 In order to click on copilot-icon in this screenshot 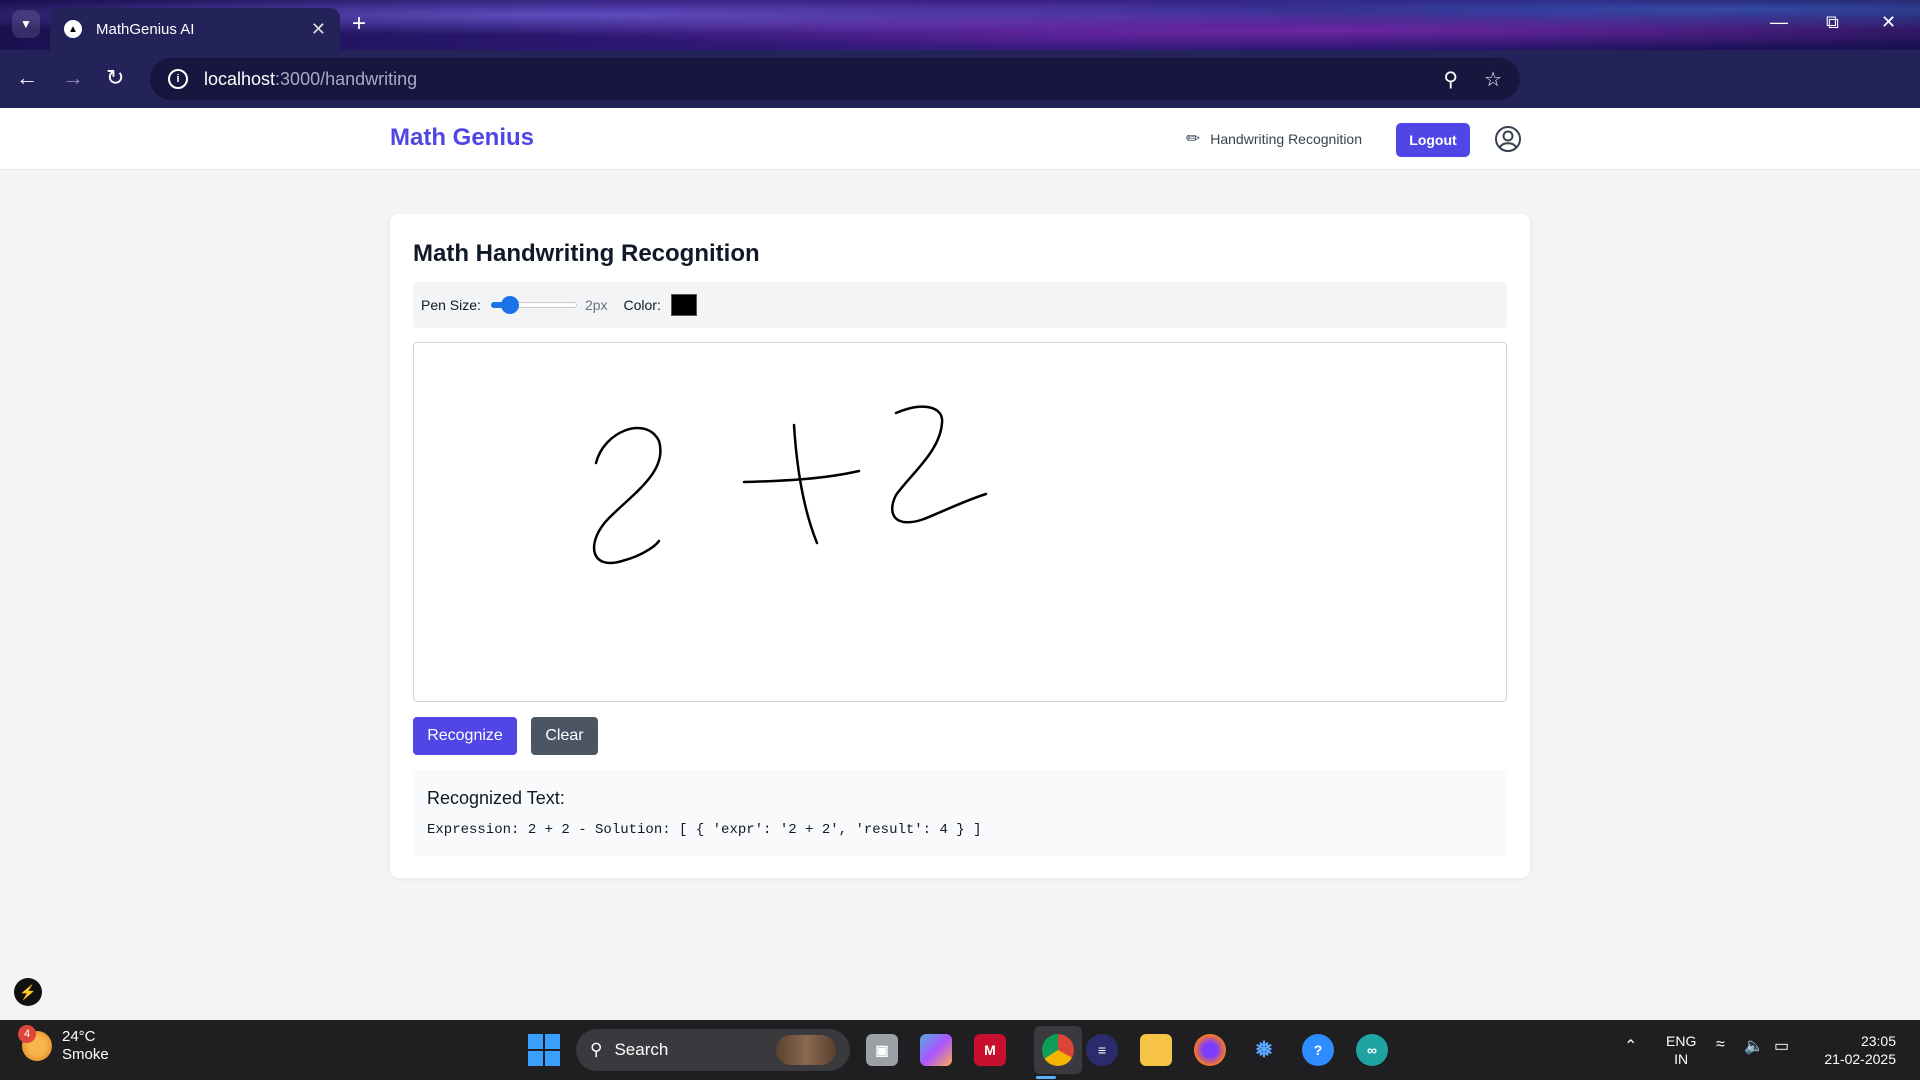, I will do `click(936, 1050)`.